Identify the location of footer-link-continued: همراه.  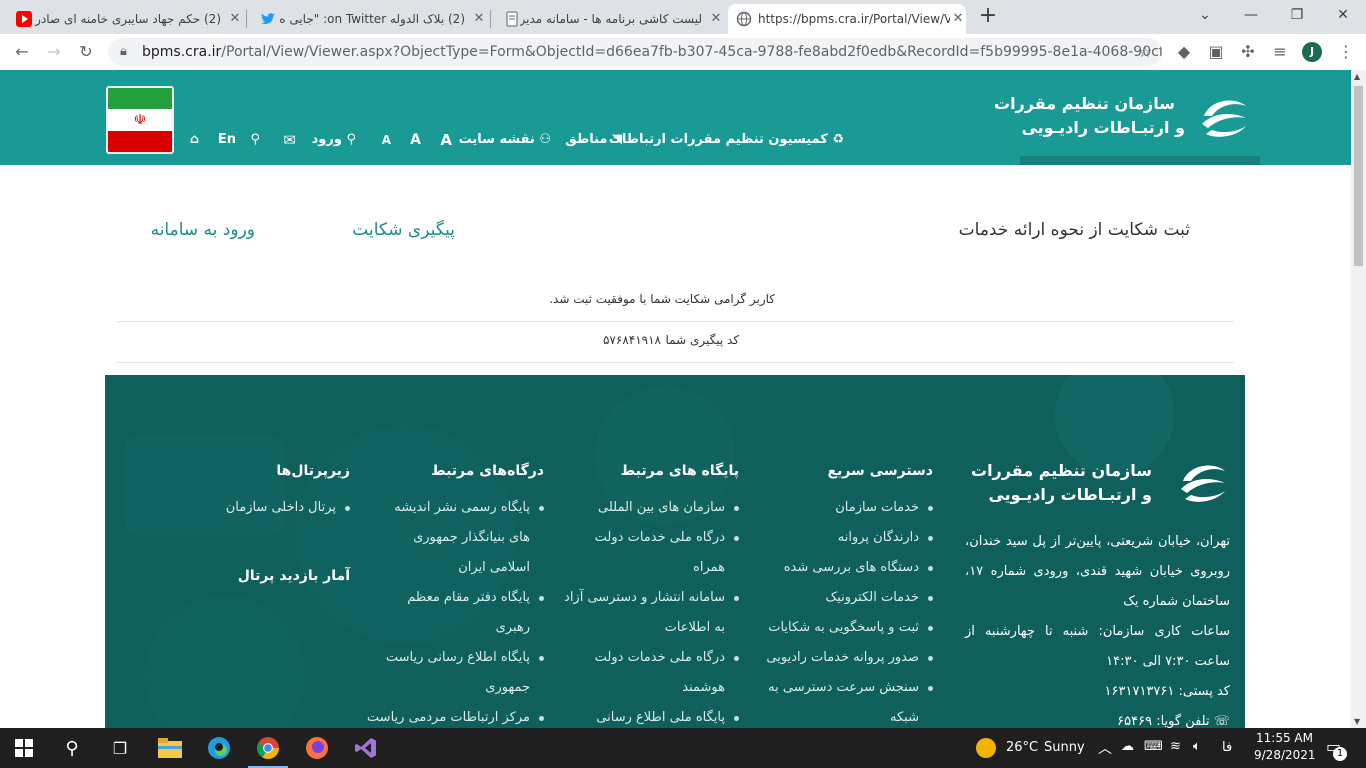
(651, 568).